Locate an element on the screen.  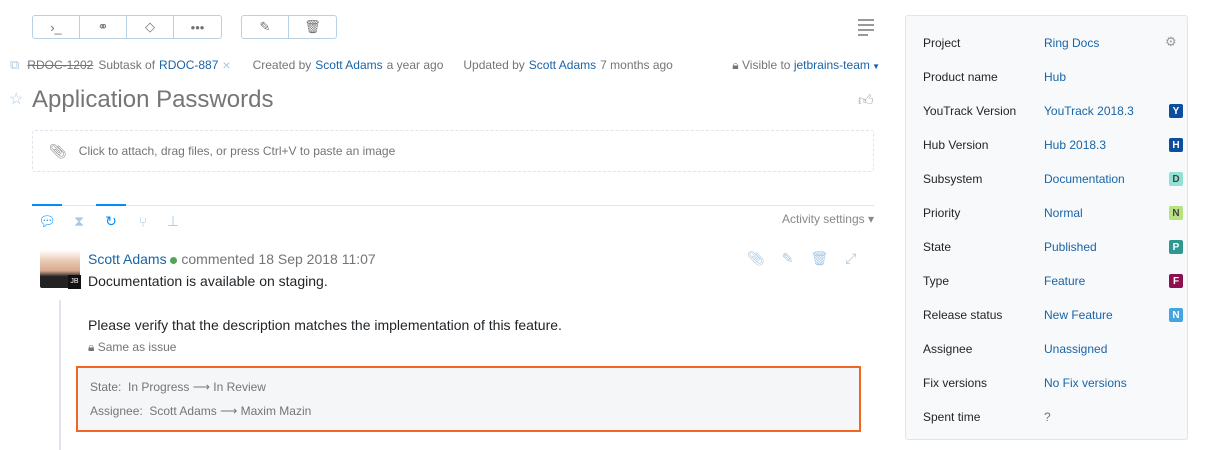
field-label: Release status is located at coordinates (963, 315).